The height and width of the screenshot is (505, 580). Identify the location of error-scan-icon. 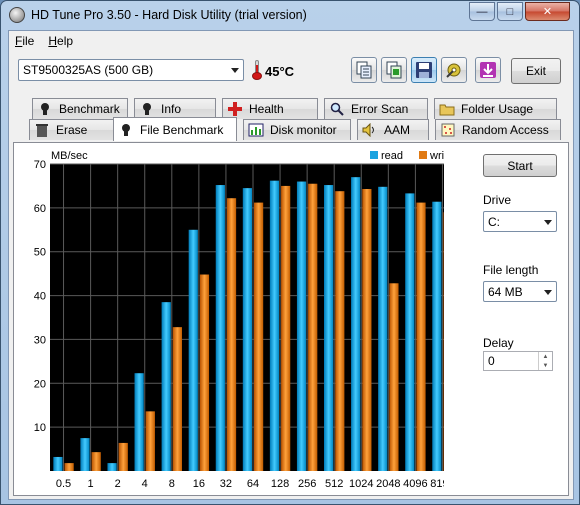
(337, 109).